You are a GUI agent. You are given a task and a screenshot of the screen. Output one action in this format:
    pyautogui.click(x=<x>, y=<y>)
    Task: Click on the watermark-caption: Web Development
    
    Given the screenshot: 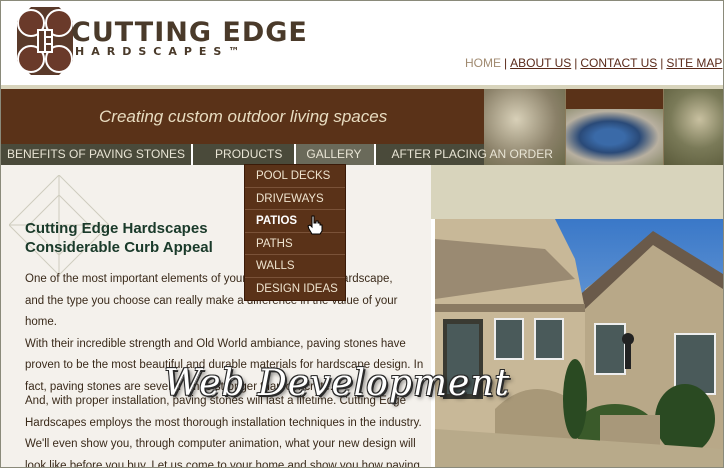 What is the action you would take?
    pyautogui.click(x=337, y=383)
    